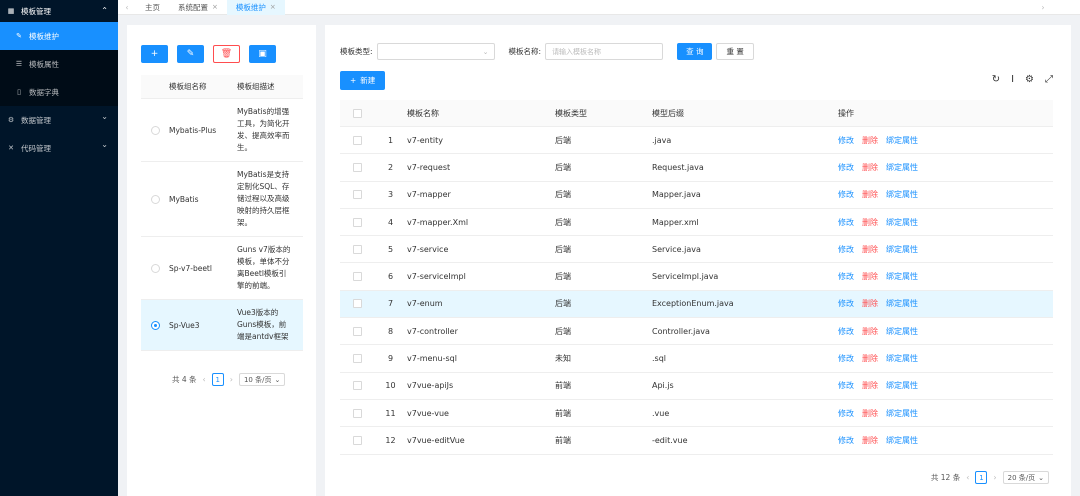 This screenshot has width=1080, height=496. What do you see at coordinates (152, 7) in the screenshot?
I see `tab-home: 主页` at bounding box center [152, 7].